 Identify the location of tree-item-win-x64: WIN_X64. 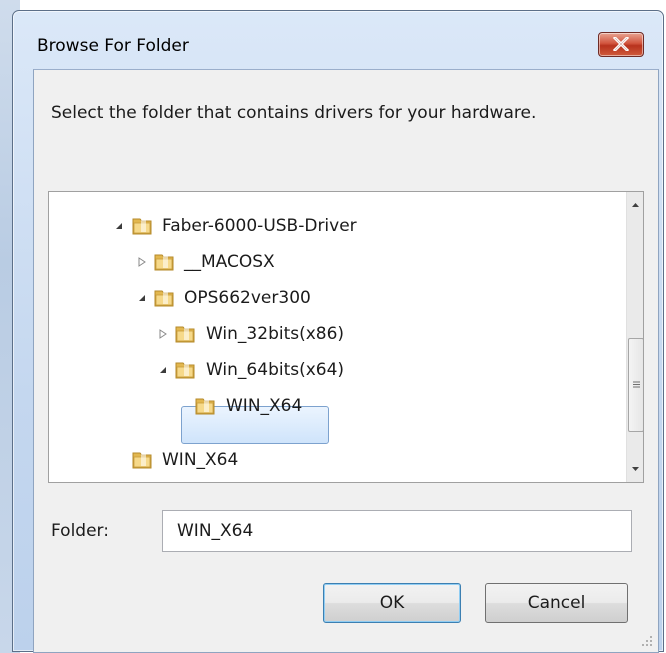
(329, 460).